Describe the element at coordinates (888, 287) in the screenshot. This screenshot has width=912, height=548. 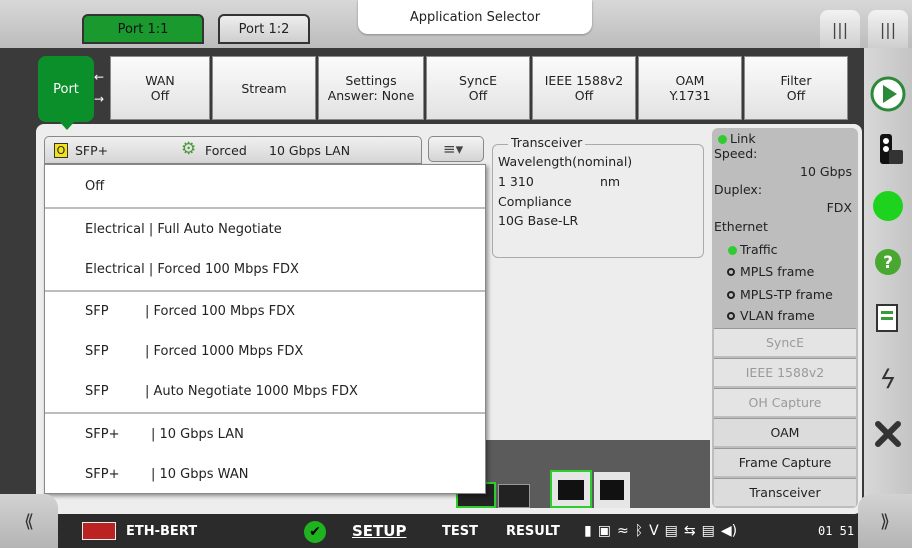
I see `right-sidebar` at that location.